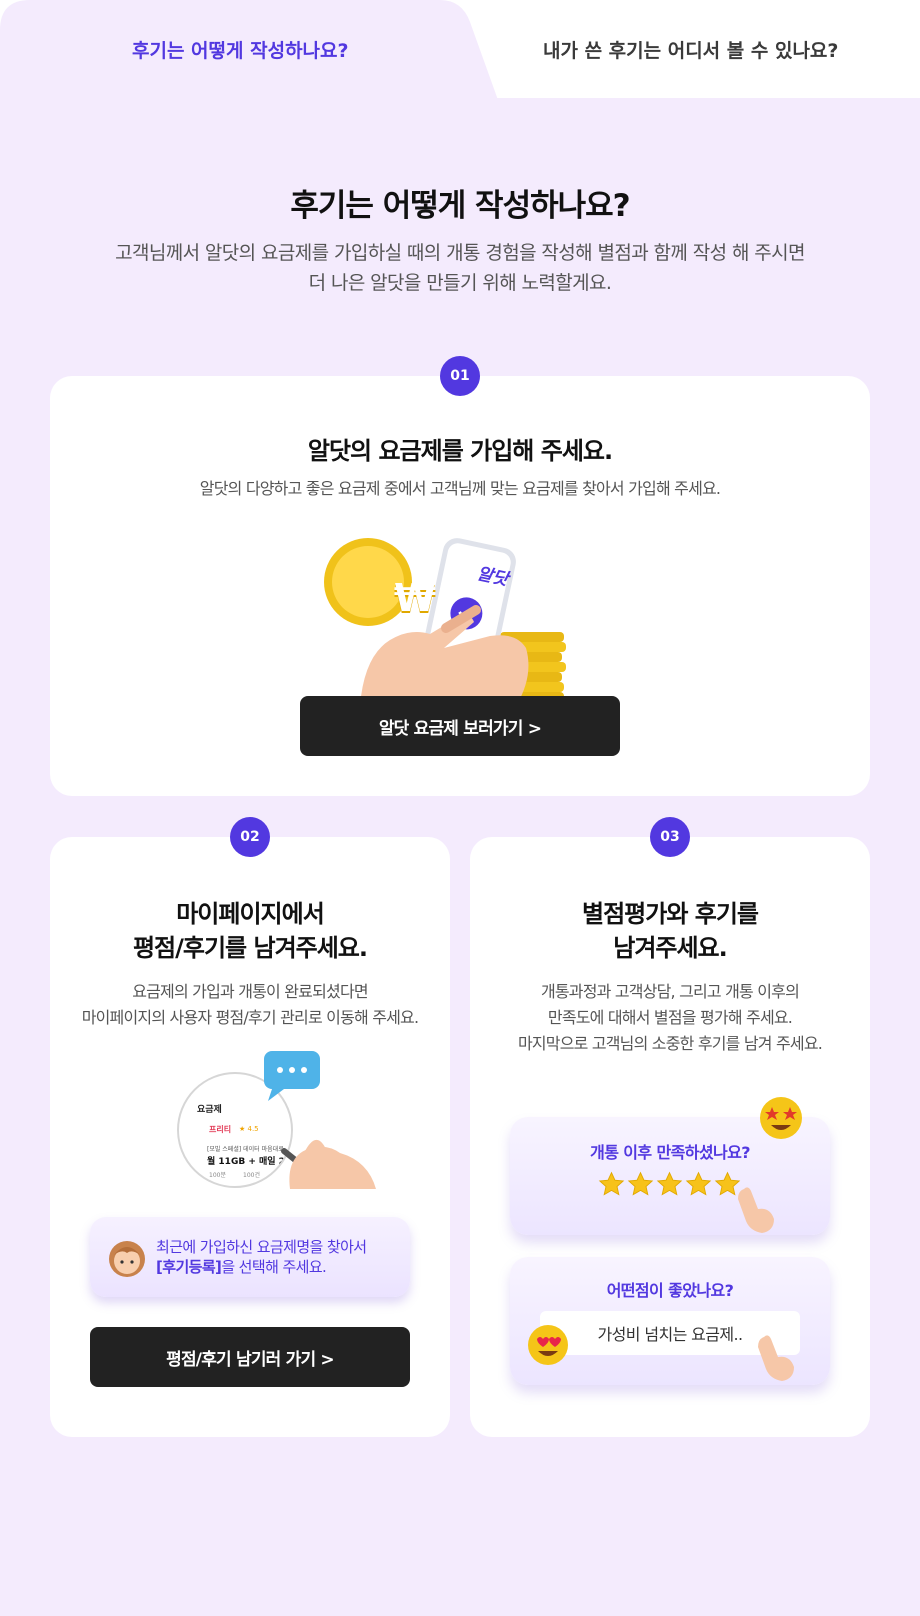 The height and width of the screenshot is (1616, 920). What do you see at coordinates (250, 914) in the screenshot?
I see `step2-title-line1: 마이페이지에서` at bounding box center [250, 914].